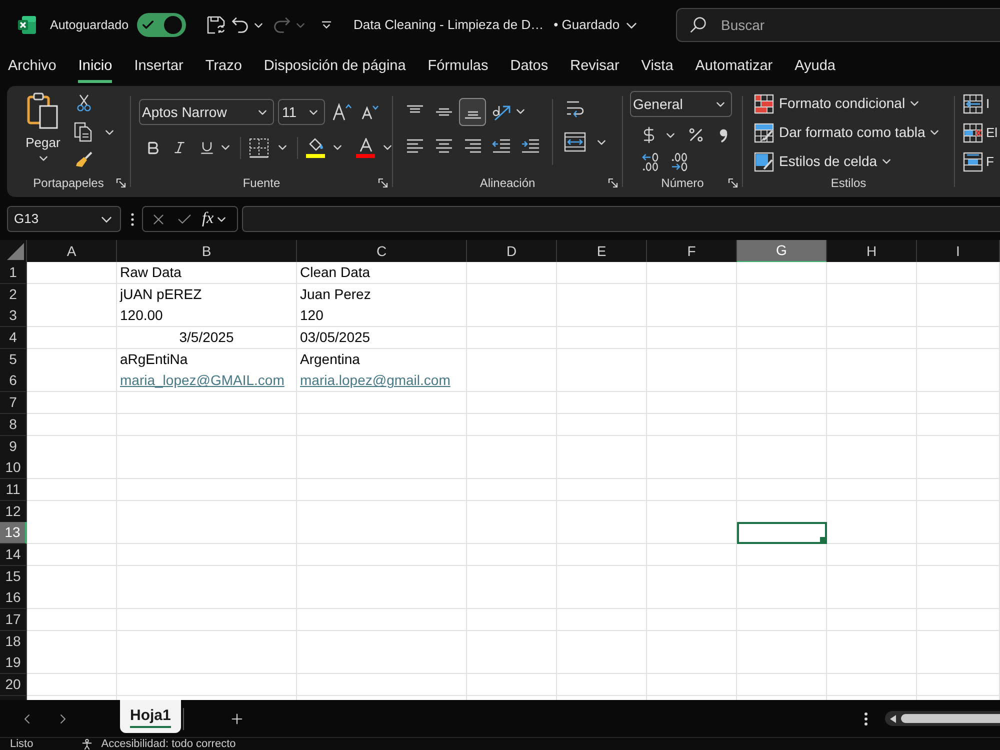  Describe the element at coordinates (342, 112) in the screenshot. I see `grow-font-icon` at that location.